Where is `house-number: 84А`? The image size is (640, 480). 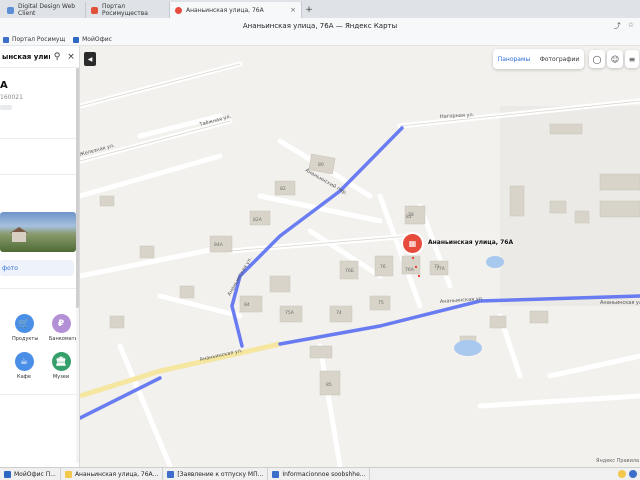
house-number: 84А is located at coordinates (219, 245).